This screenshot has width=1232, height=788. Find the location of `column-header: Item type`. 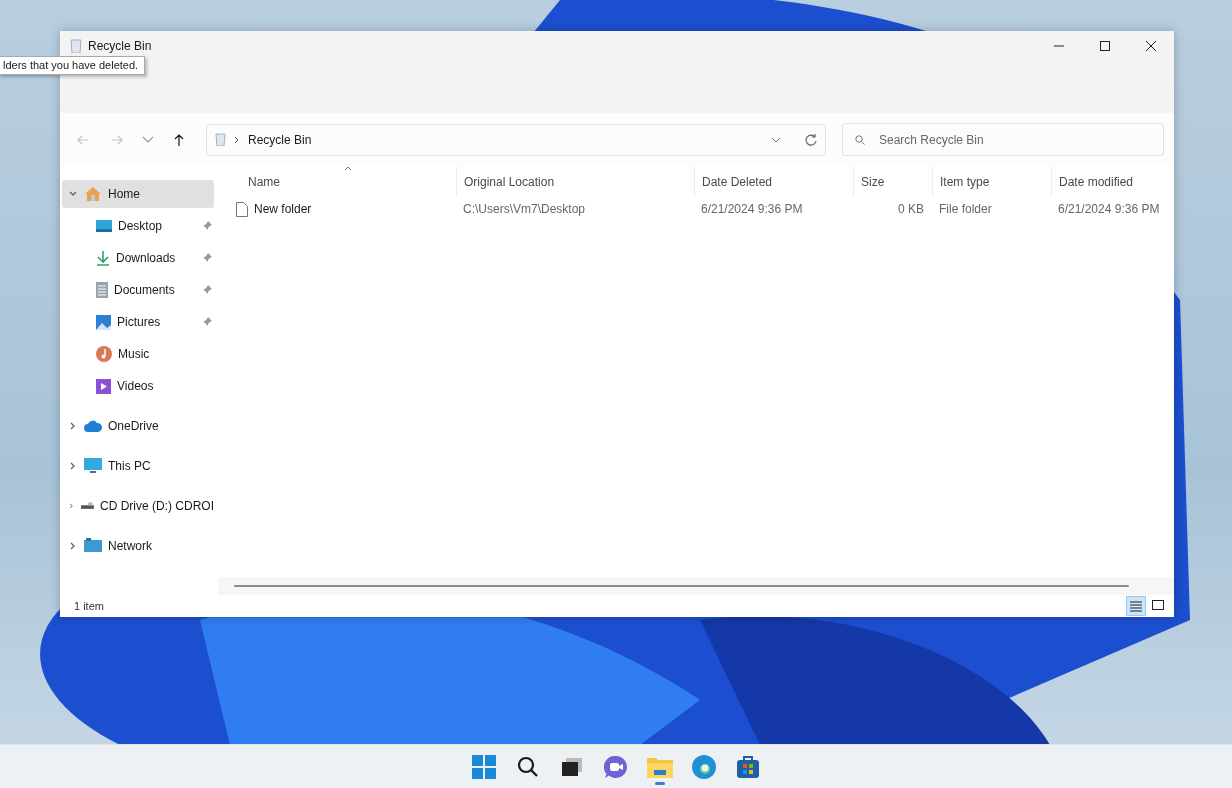

column-header: Item type is located at coordinates (965, 182).